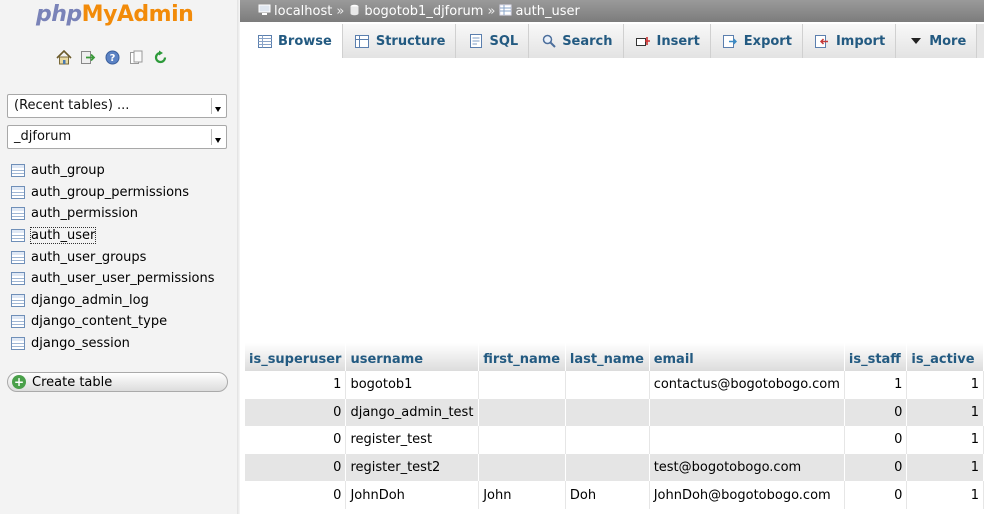 Image resolution: width=984 pixels, height=514 pixels. Describe the element at coordinates (730, 41) in the screenshot. I see `export-icon` at that location.